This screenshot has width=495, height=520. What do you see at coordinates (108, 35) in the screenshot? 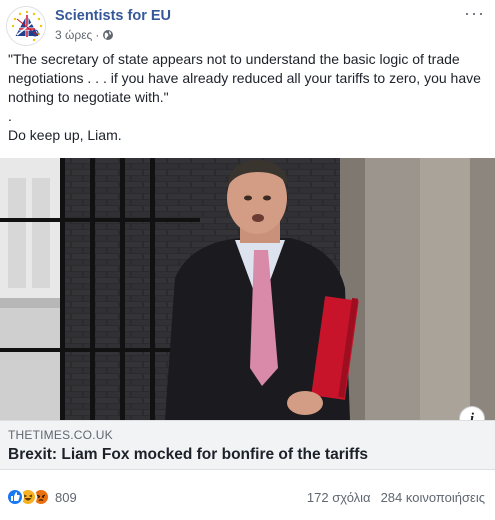
I see `globe-icon` at bounding box center [108, 35].